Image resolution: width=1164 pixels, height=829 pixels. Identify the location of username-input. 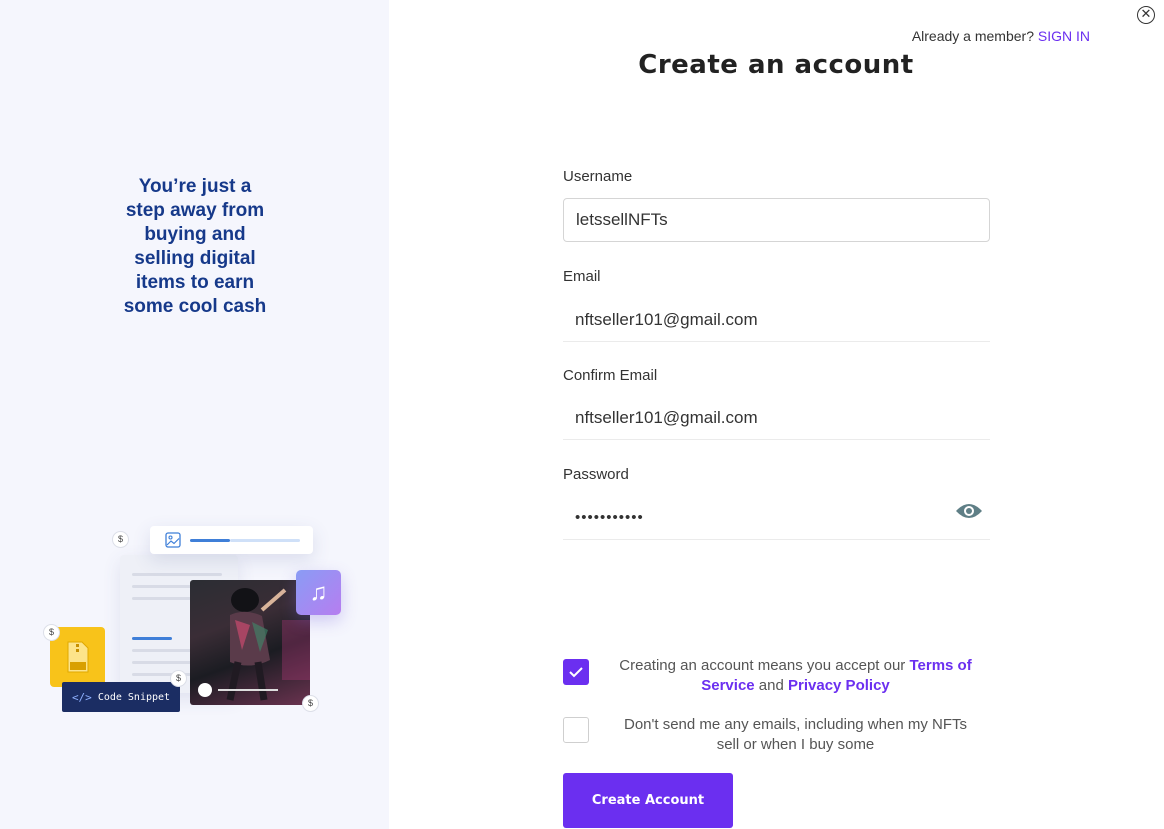
(776, 220).